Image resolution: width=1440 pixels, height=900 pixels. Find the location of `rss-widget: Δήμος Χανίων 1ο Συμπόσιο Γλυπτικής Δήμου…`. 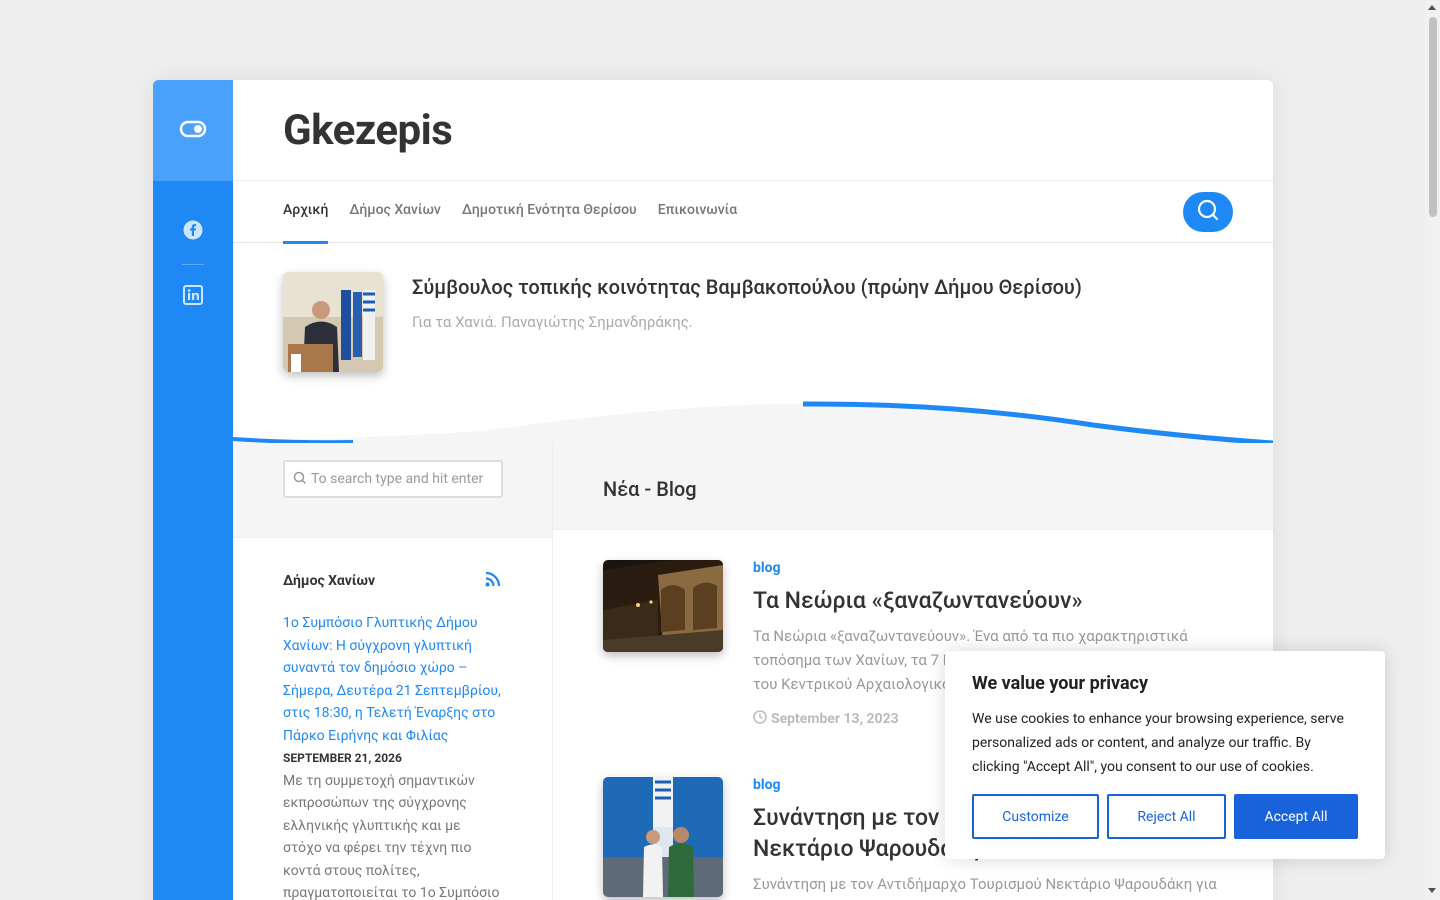

rss-widget: Δήμος Χανίων 1ο Συμπόσιο Γλυπτικής Δήμου… is located at coordinates (392, 719).